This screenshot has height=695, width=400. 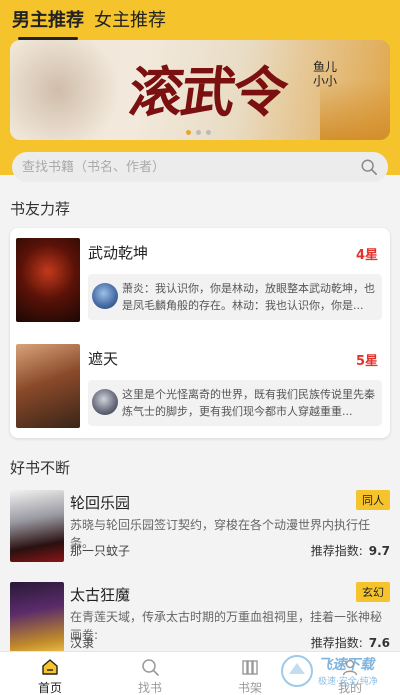 I want to click on search-bar, so click(x=200, y=167).